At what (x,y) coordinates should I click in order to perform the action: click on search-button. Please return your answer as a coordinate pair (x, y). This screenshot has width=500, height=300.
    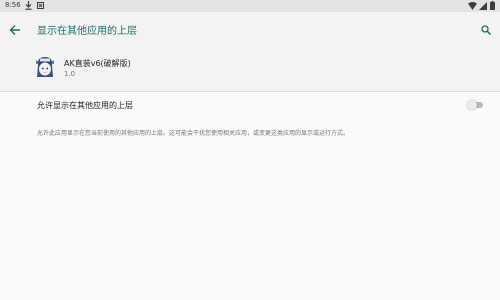
    Looking at the image, I should click on (486, 30).